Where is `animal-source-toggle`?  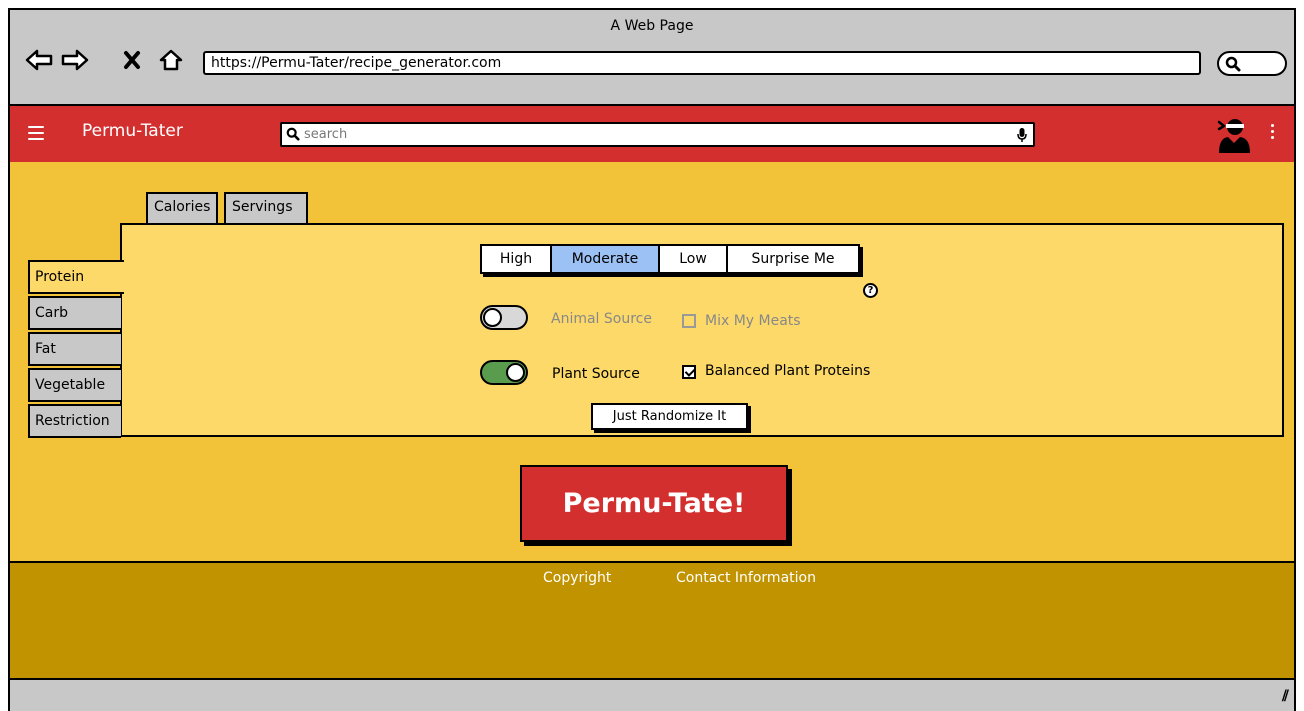
animal-source-toggle is located at coordinates (504, 317).